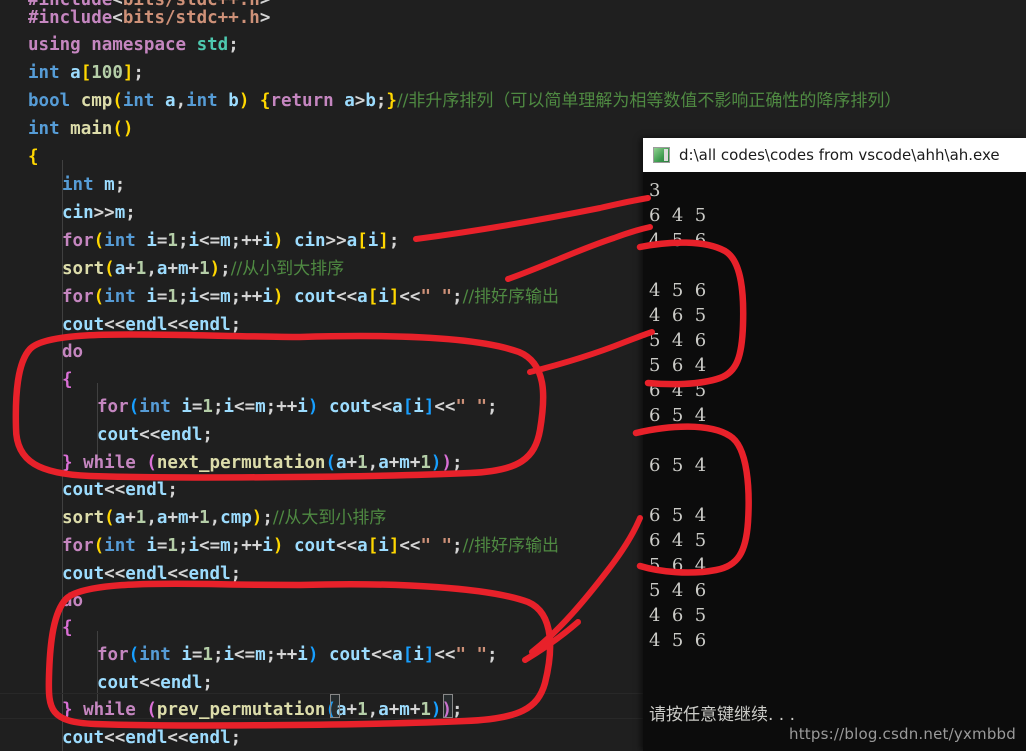 The image size is (1026, 751). What do you see at coordinates (336, 241) in the screenshot?
I see `code-token: >>` at bounding box center [336, 241].